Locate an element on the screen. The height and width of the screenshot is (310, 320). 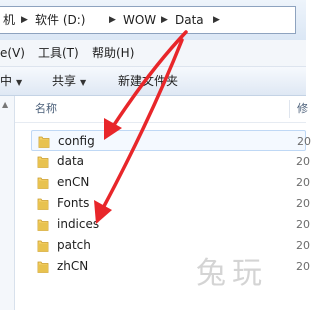
breadcrumb: 机 ▶ 软件 (D:) ▶ WOW ▶ Data ▶ is located at coordinates (148, 20).